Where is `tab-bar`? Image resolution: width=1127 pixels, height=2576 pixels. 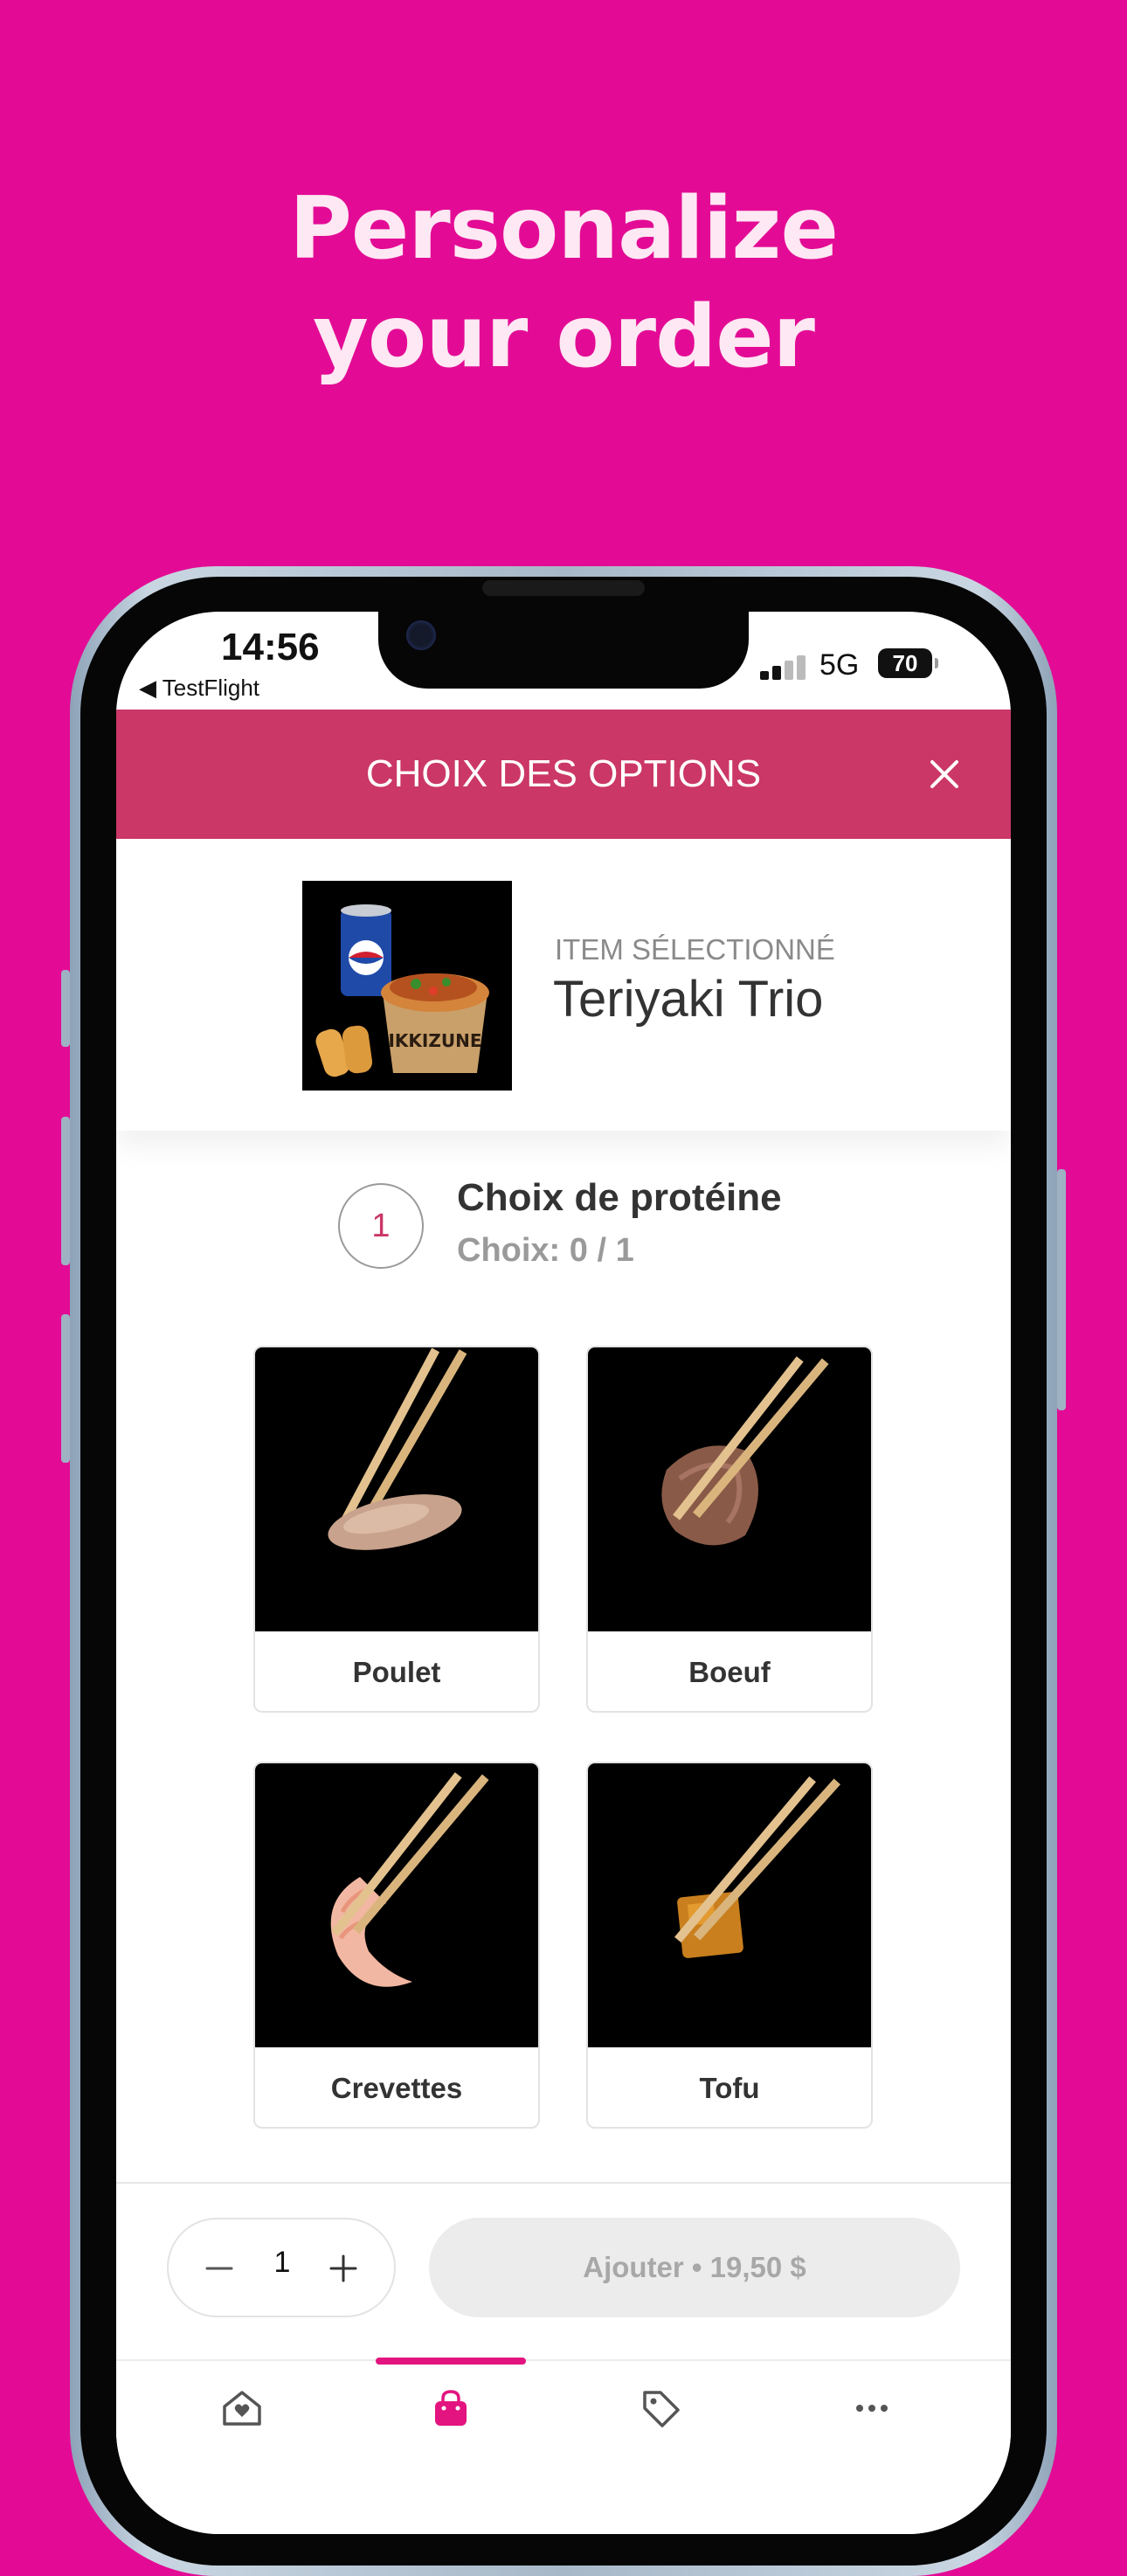 tab-bar is located at coordinates (563, 2446).